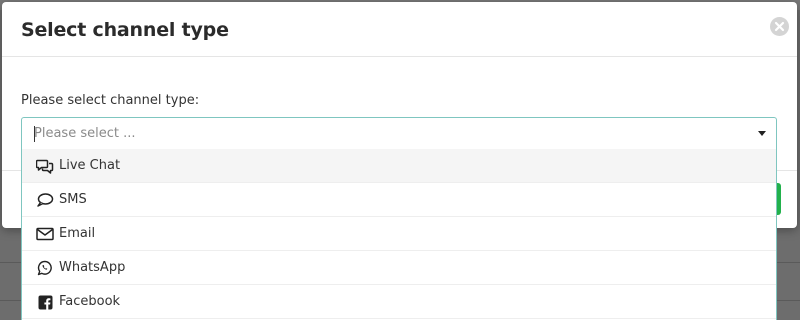 Image resolution: width=800 pixels, height=320 pixels. I want to click on close-icon, so click(779, 26).